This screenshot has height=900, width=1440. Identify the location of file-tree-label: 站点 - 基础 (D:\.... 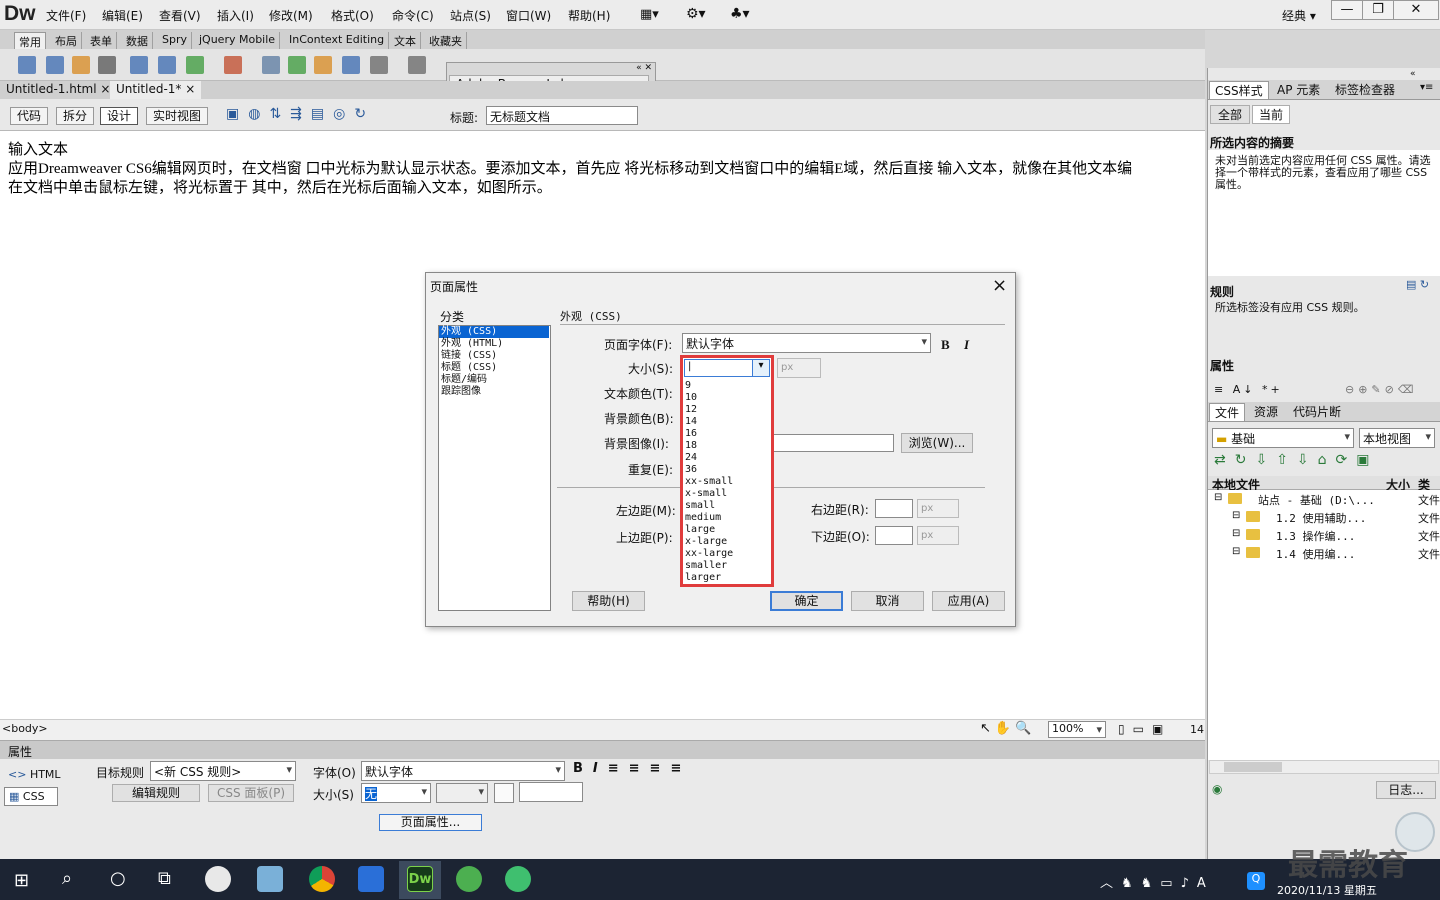
(1316, 500).